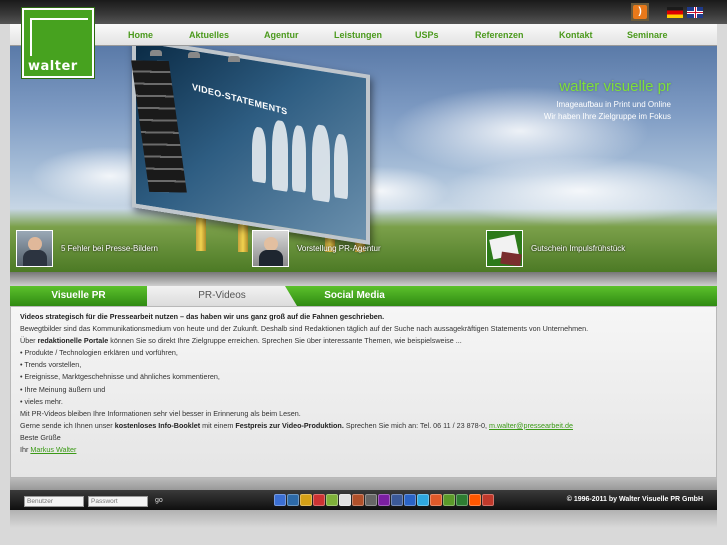 The image size is (727, 545). Describe the element at coordinates (363, 519) in the screenshot. I see `footer-reflection` at that location.